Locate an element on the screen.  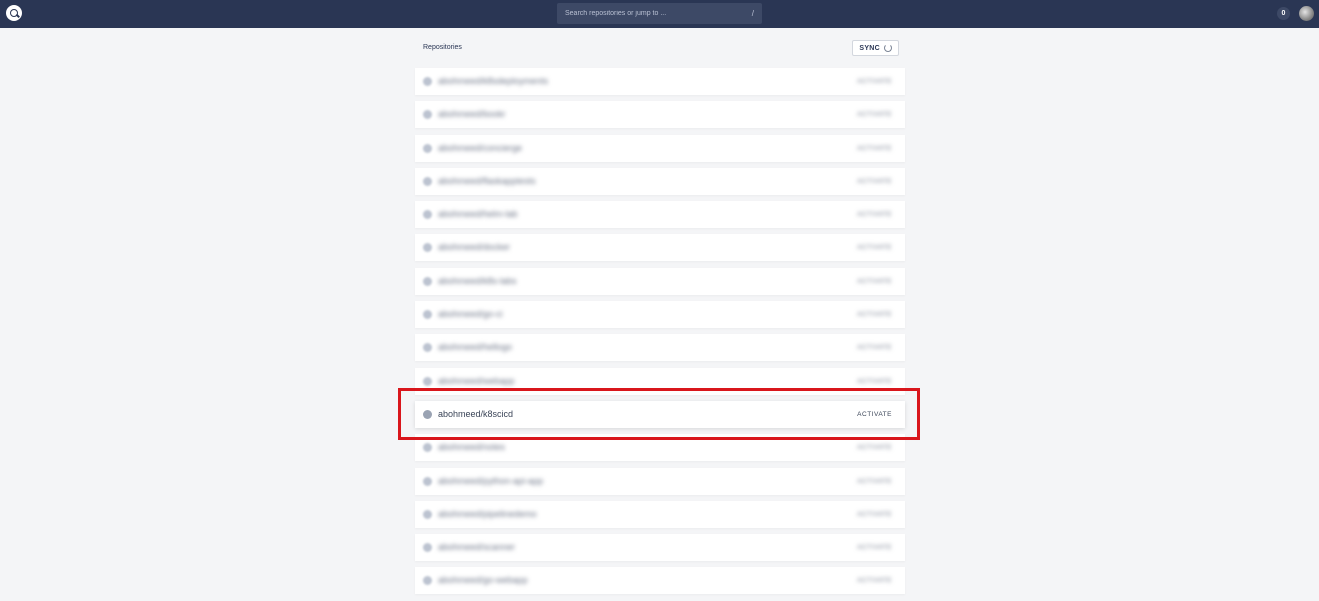
repository-row: abohmeed/concierge ACTIVATE is located at coordinates (660, 148).